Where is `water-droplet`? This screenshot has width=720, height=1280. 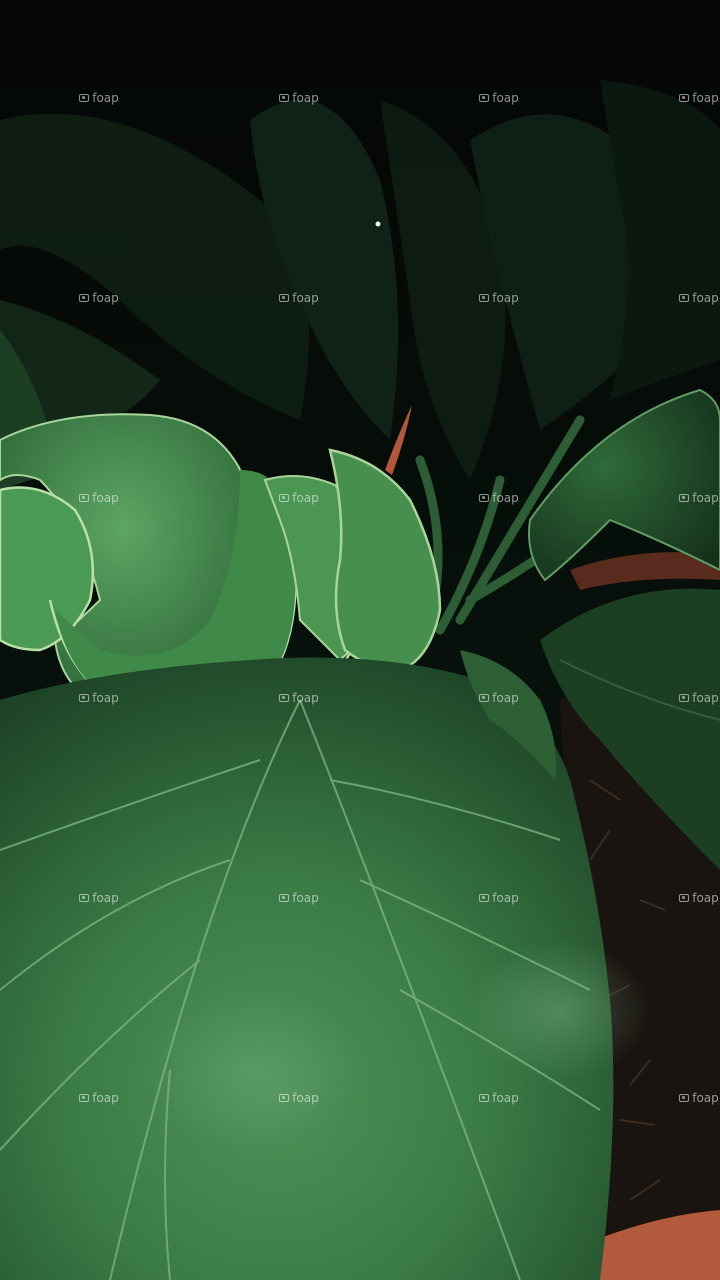 water-droplet is located at coordinates (378, 224).